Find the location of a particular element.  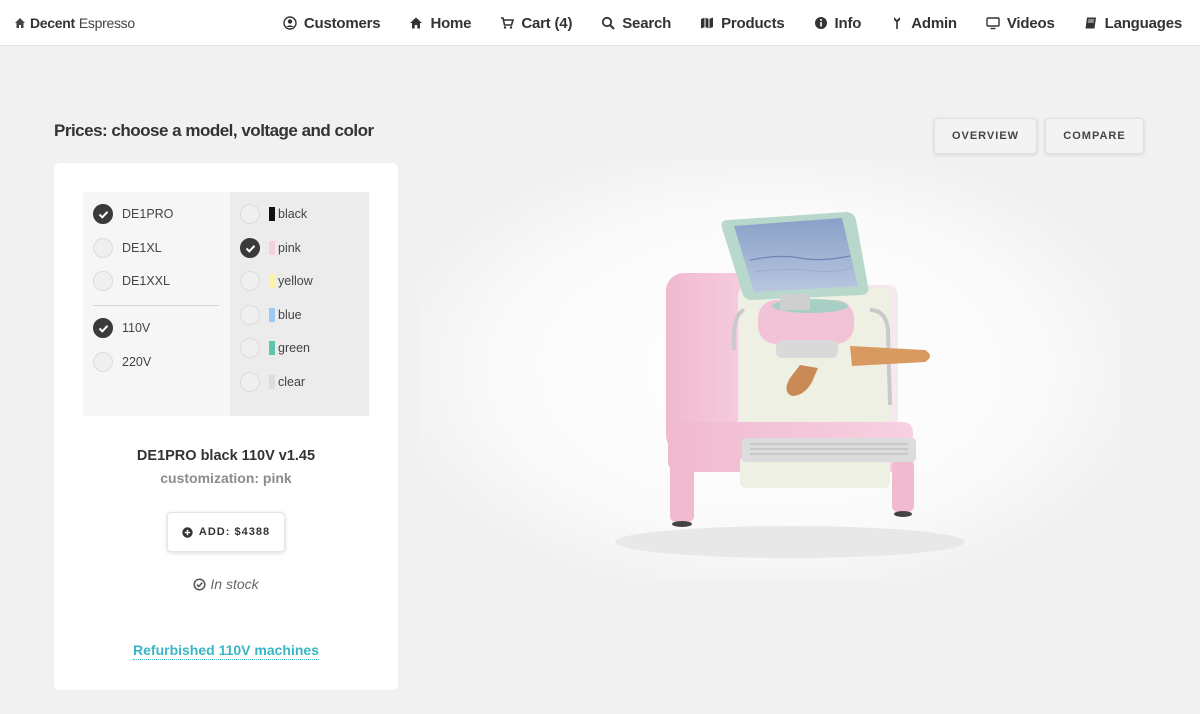

model-option-de1xxl: DE1XXL is located at coordinates (131, 281).